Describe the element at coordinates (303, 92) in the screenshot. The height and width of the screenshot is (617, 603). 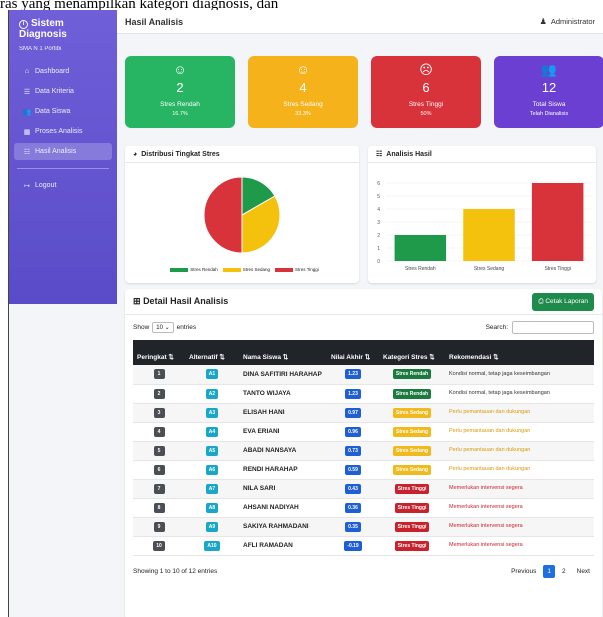
I see `stat-card-stres-sedang: ☺ 4 Stres Sedang 33.3%` at that location.